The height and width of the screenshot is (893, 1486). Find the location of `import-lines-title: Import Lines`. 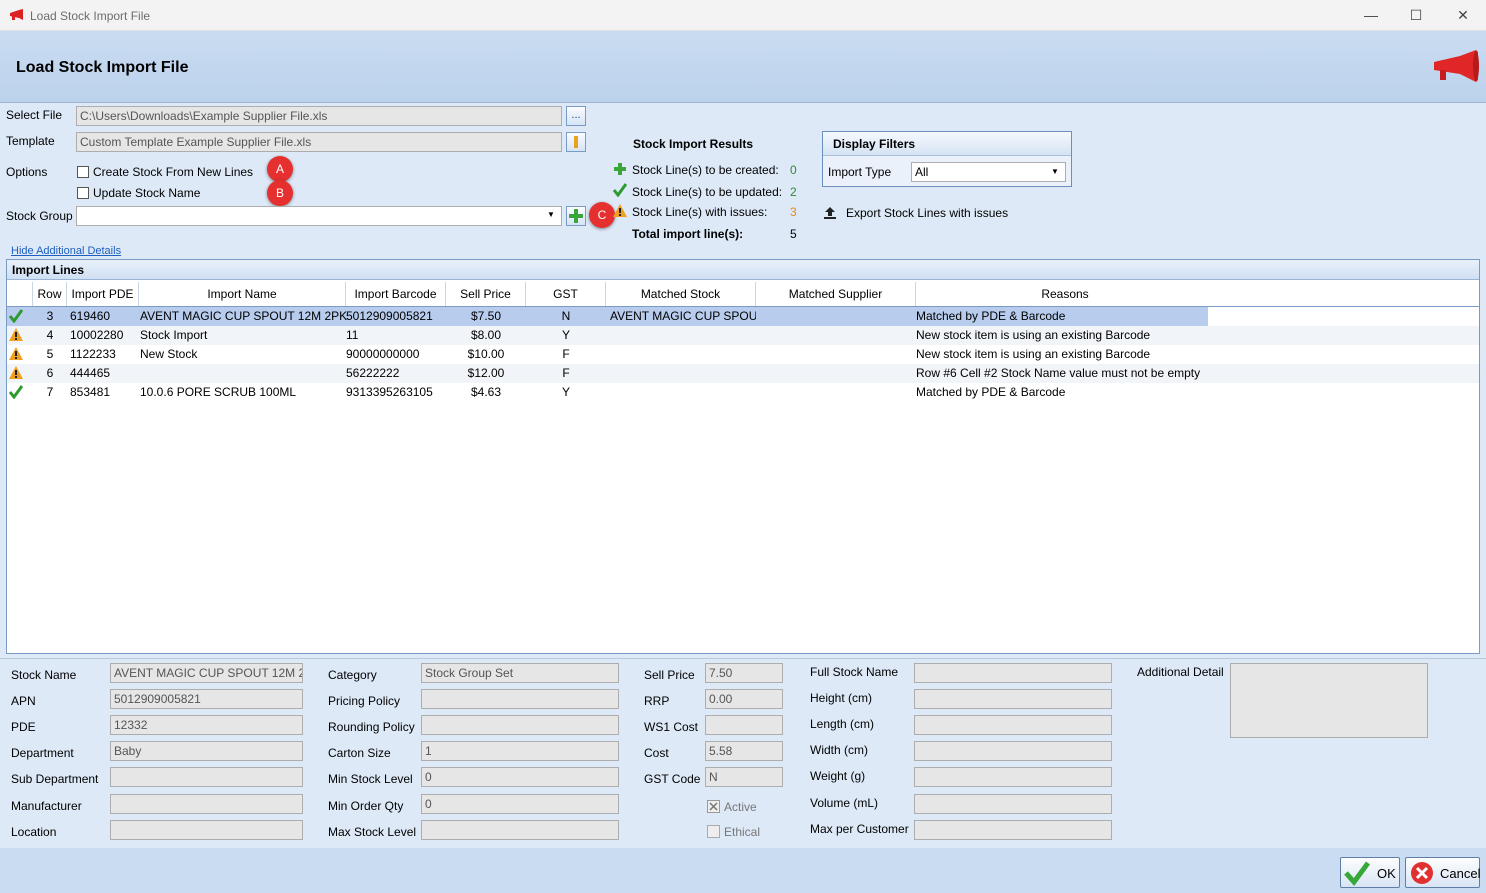

import-lines-title: Import Lines is located at coordinates (743, 270).